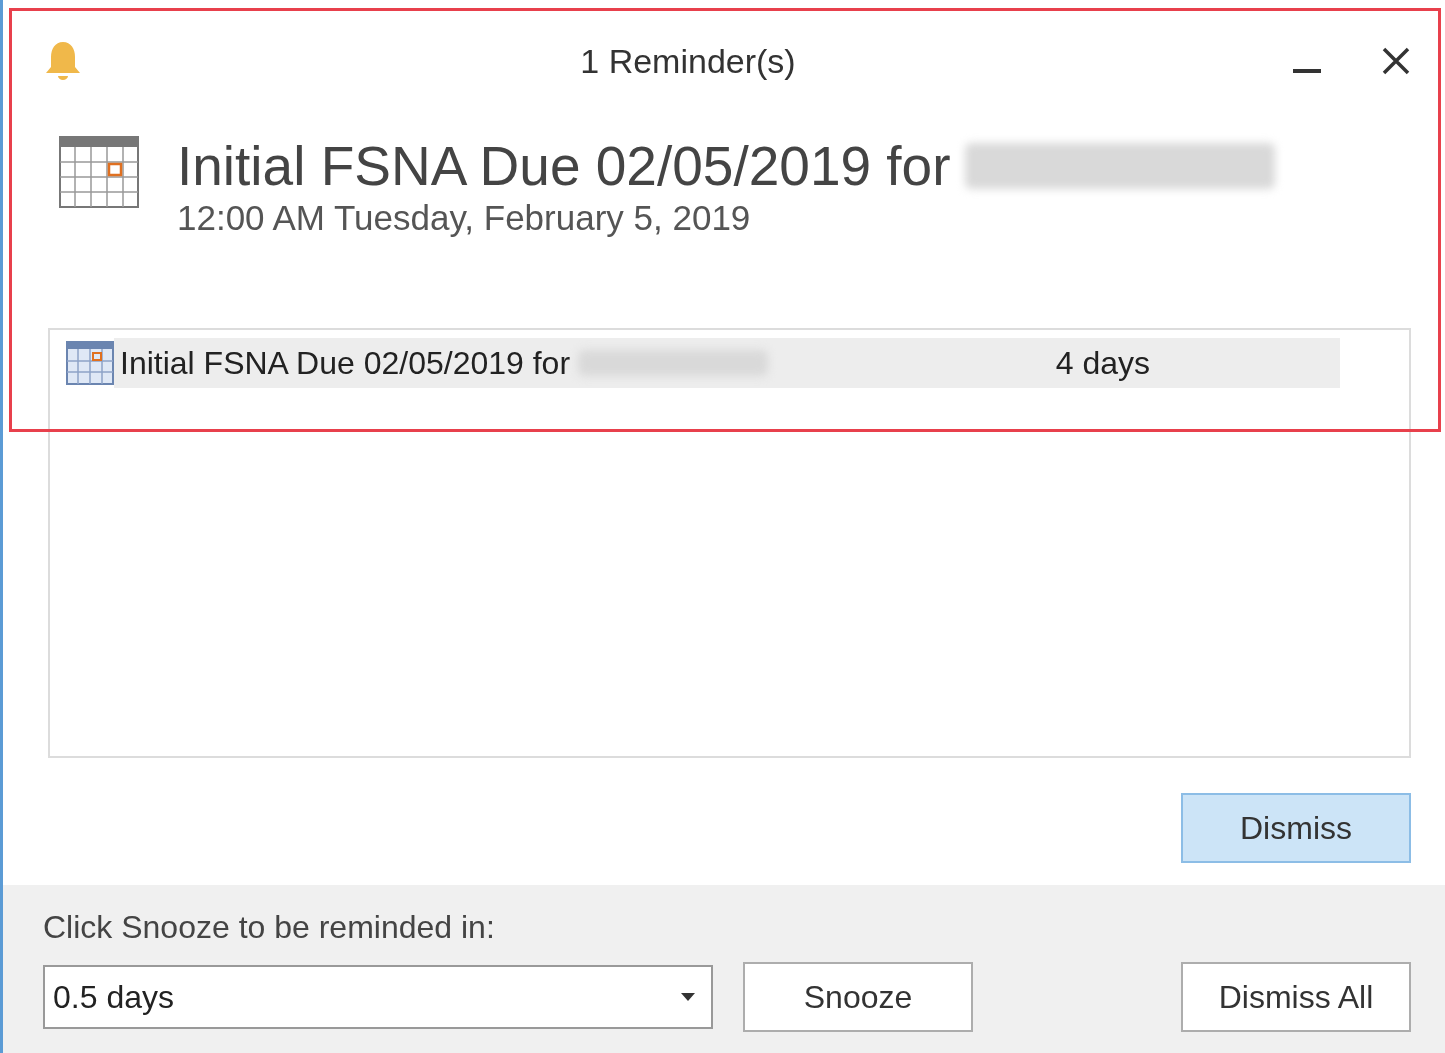 This screenshot has width=1445, height=1053. What do you see at coordinates (464, 218) in the screenshot?
I see `reminder-time: 12:00 AM Tuesday, February 5, 2019` at bounding box center [464, 218].